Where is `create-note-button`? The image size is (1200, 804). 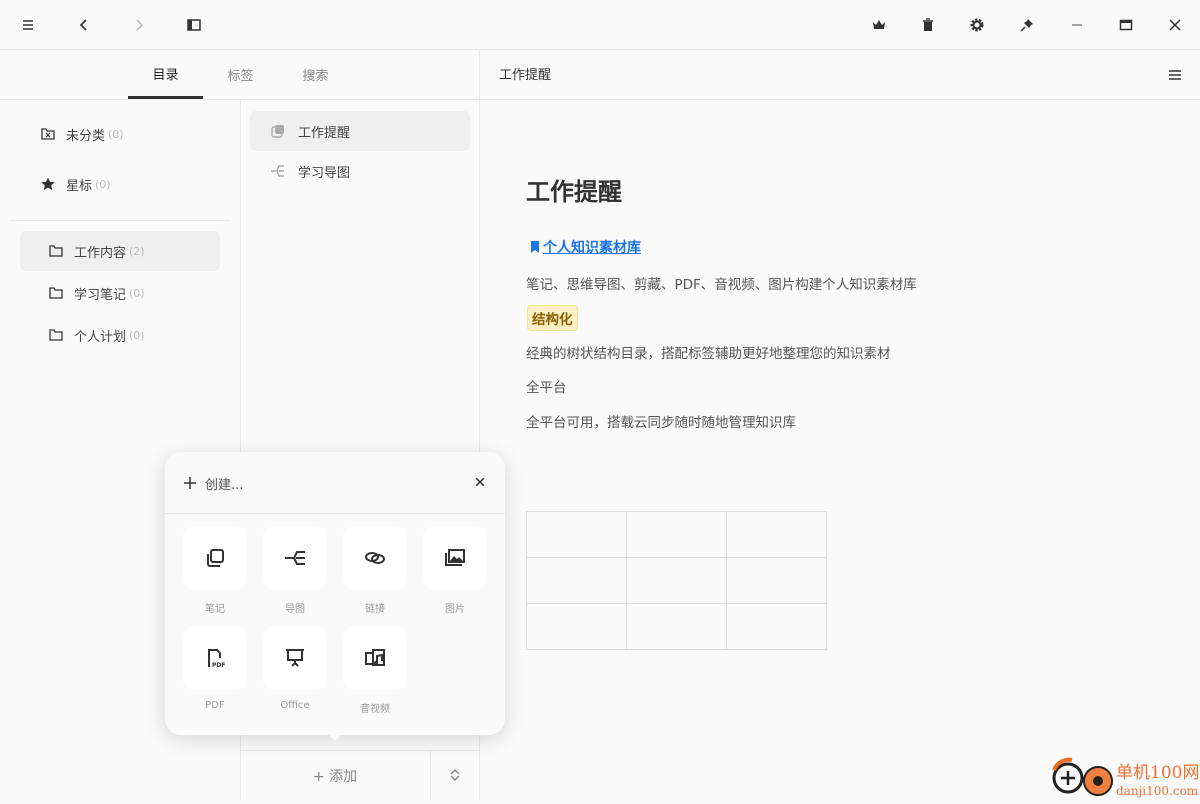
create-note-button is located at coordinates (215, 558).